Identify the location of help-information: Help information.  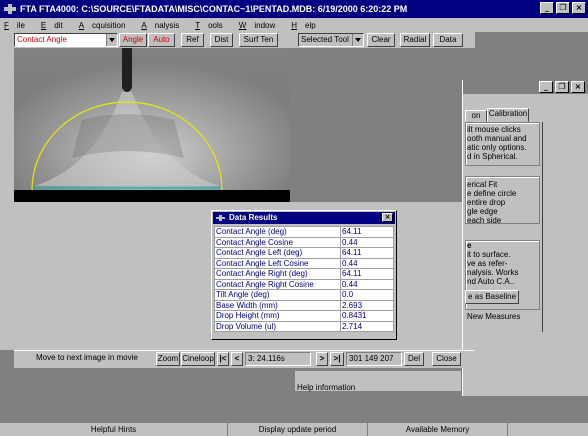
(326, 387).